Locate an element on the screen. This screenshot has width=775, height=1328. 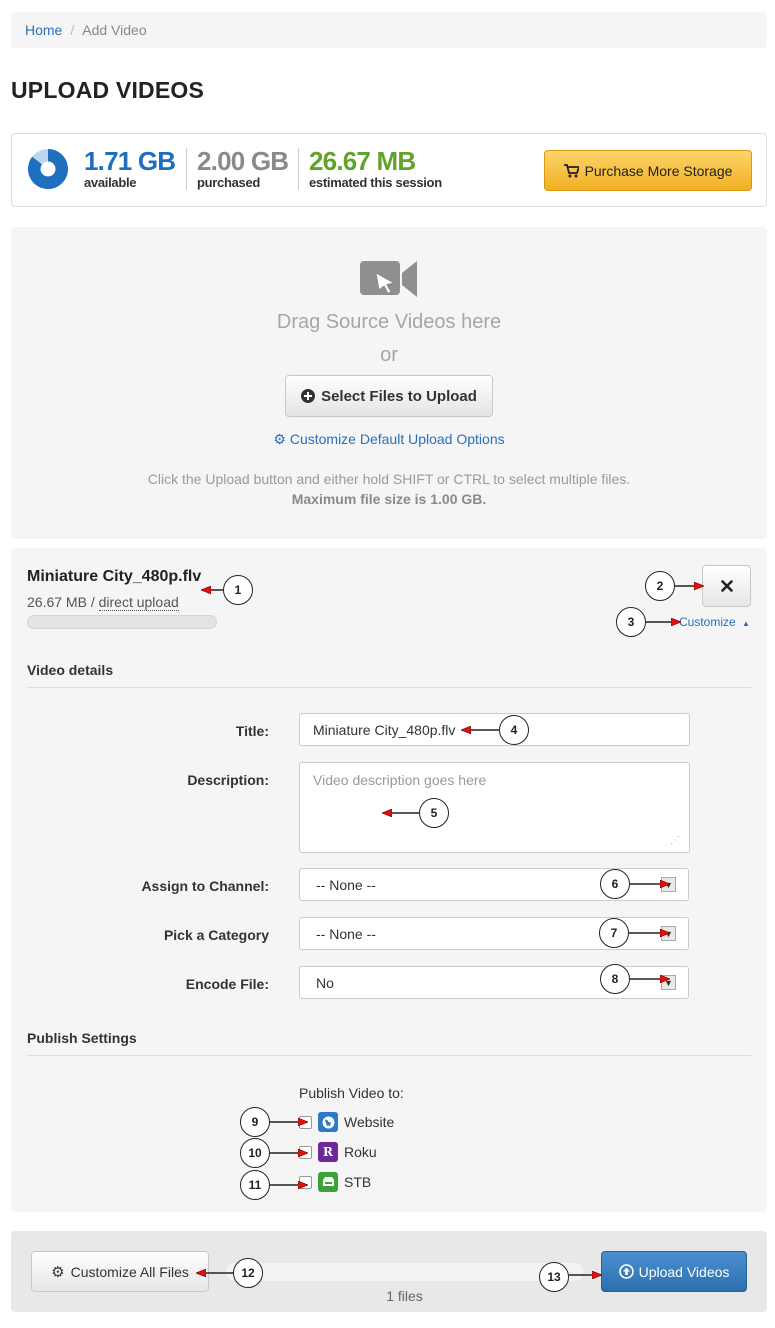
channel-select-value: -- None -- is located at coordinates (346, 884).